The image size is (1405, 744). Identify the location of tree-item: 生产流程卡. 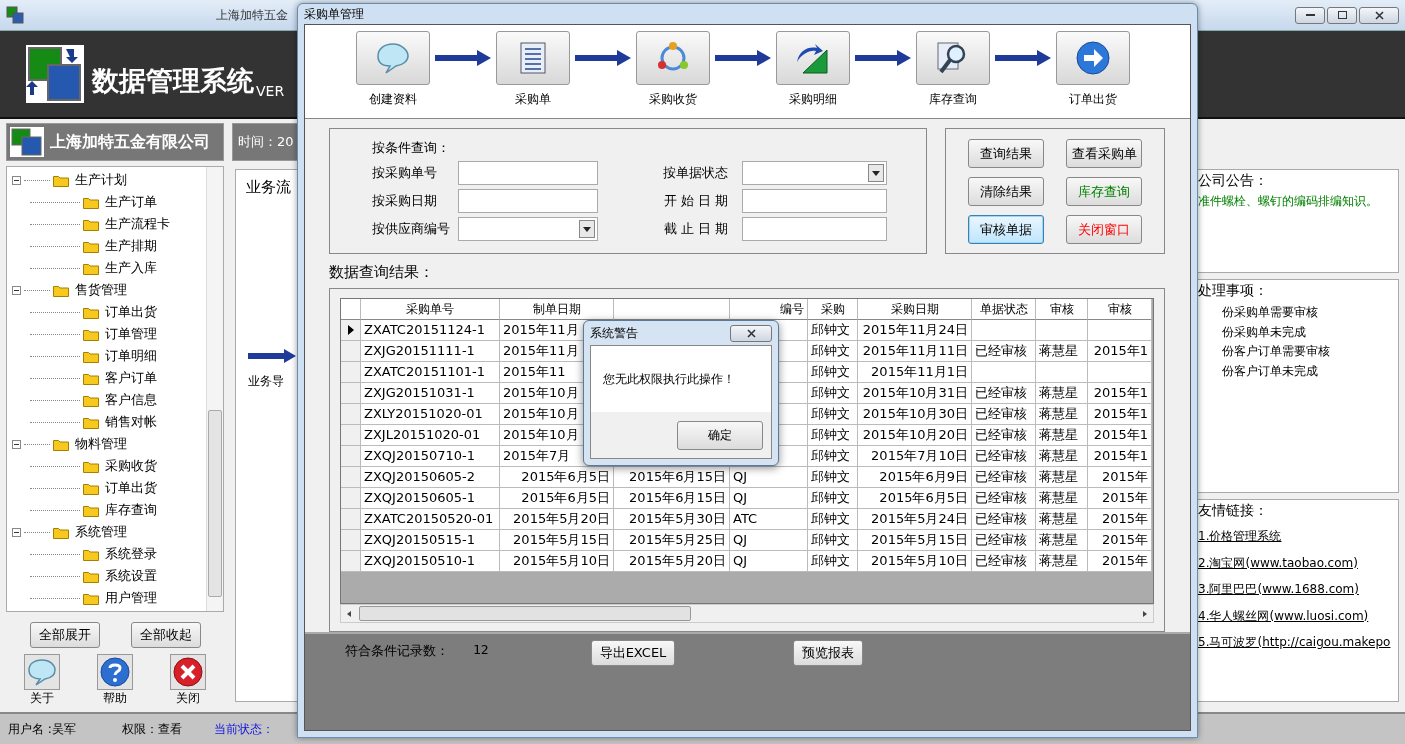
(137, 224).